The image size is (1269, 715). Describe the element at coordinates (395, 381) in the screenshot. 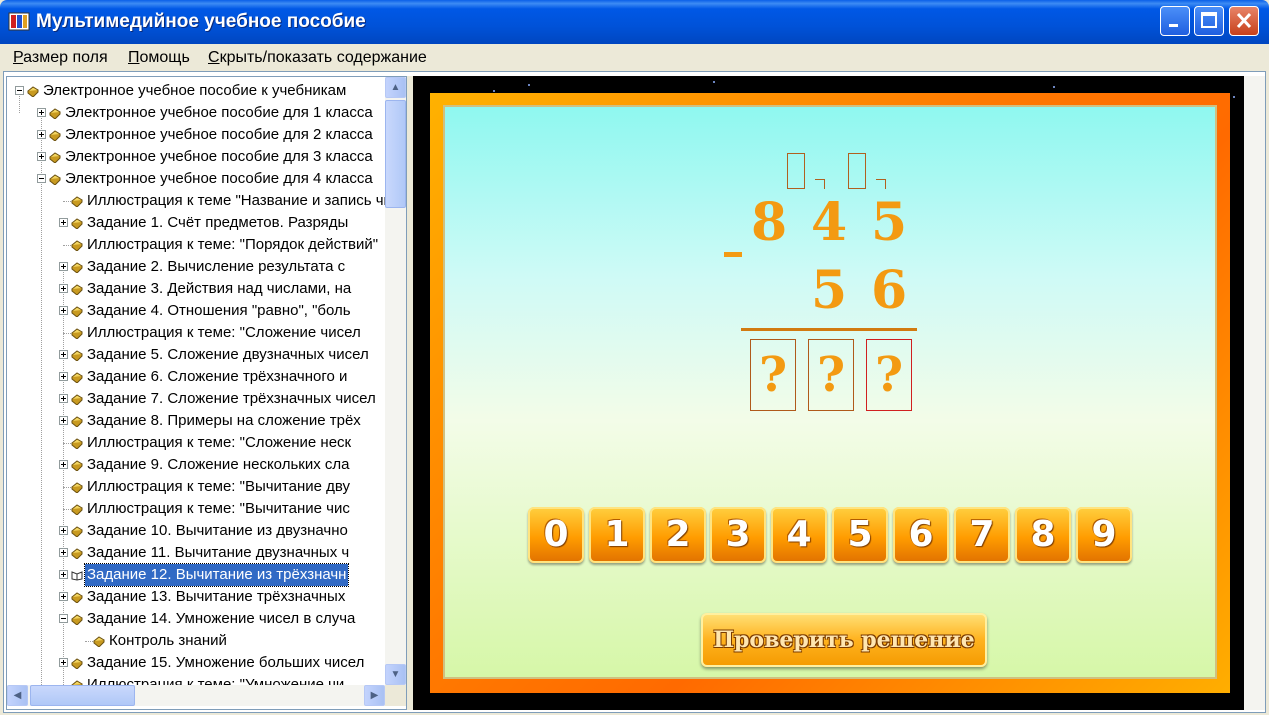

I see `tree-vertical-scrollbar: ▲ ▼` at that location.